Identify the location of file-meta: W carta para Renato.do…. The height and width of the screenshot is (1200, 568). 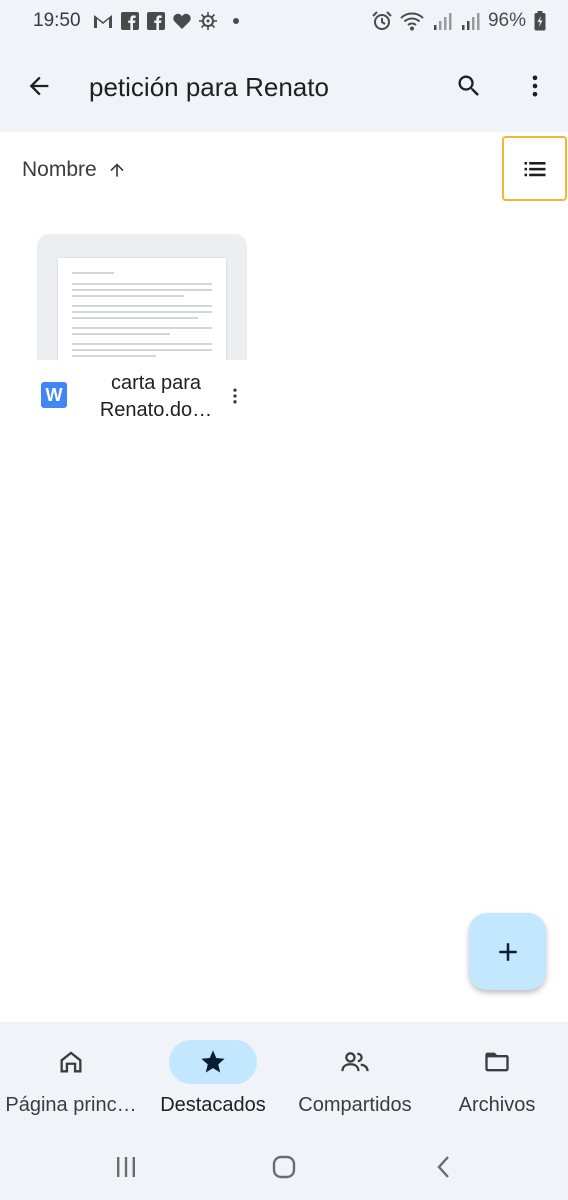
(142, 399).